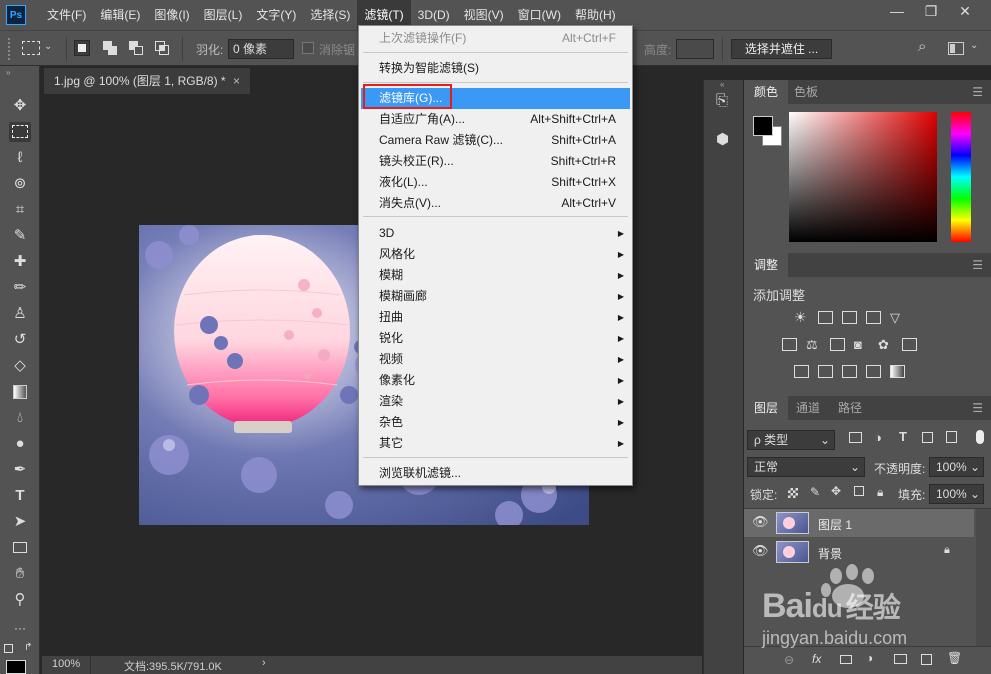 This screenshot has height=674, width=991. What do you see at coordinates (20, 340) in the screenshot?
I see `history-brush-tool-icon: ↺` at bounding box center [20, 340].